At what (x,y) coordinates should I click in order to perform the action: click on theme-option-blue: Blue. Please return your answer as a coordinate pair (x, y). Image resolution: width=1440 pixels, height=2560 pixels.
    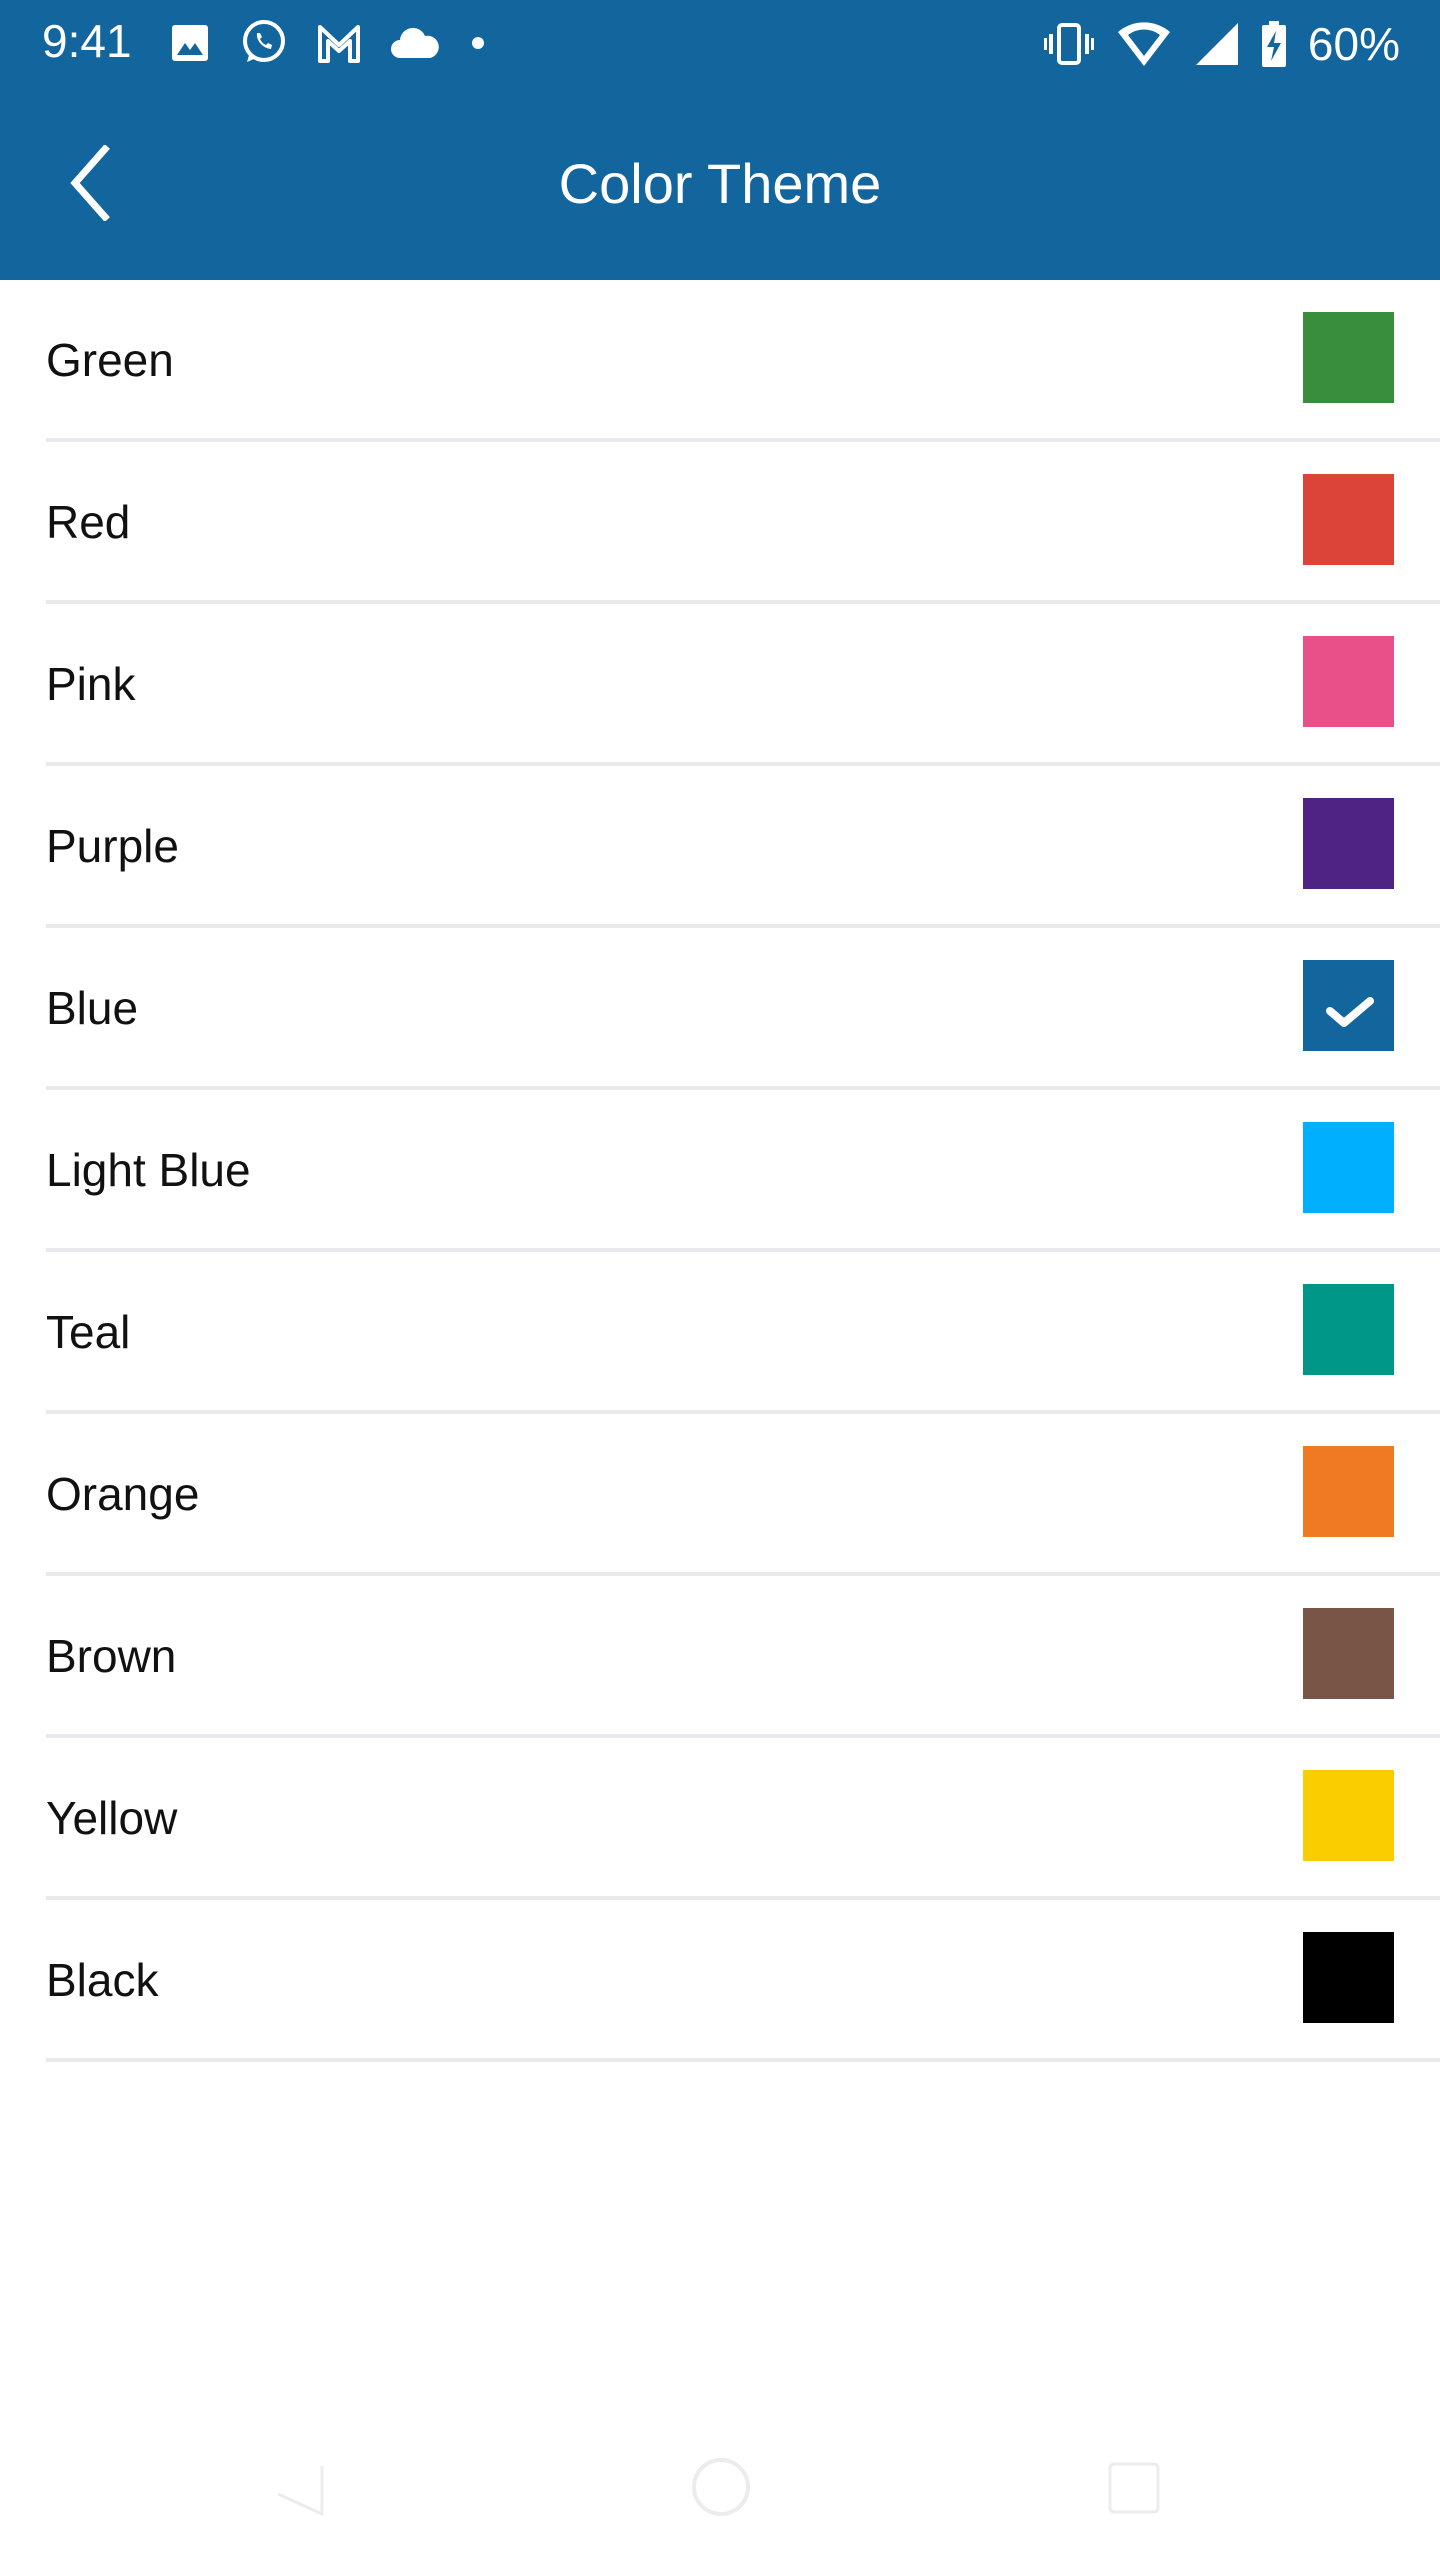
    Looking at the image, I should click on (720, 1009).